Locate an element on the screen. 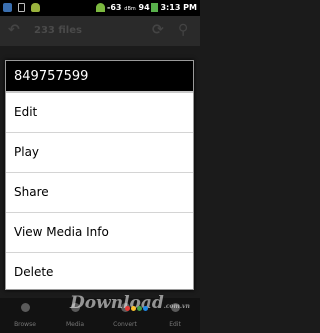 The image size is (320, 333). status-notifications is located at coordinates (21, 7).